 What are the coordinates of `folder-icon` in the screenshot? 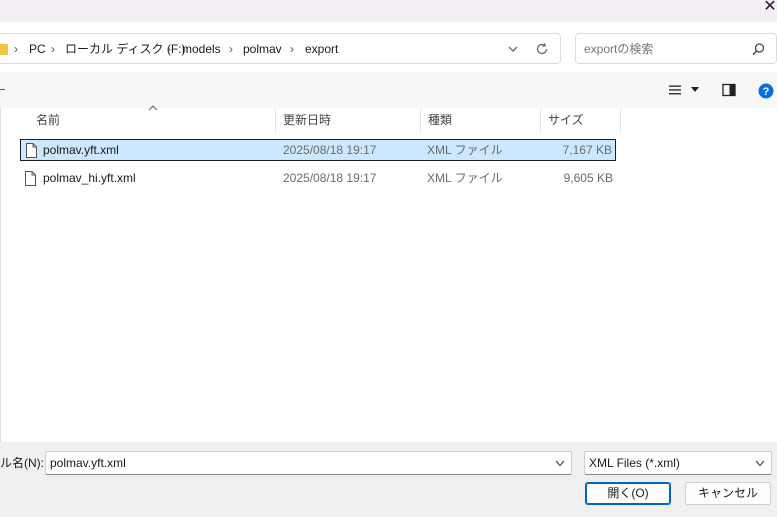 It's located at (4, 49).